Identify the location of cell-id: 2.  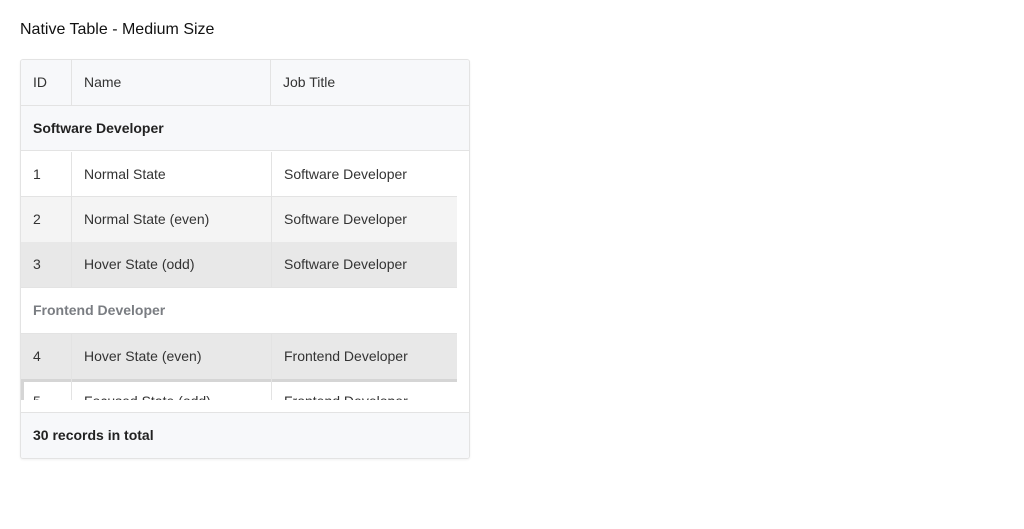
(46, 219).